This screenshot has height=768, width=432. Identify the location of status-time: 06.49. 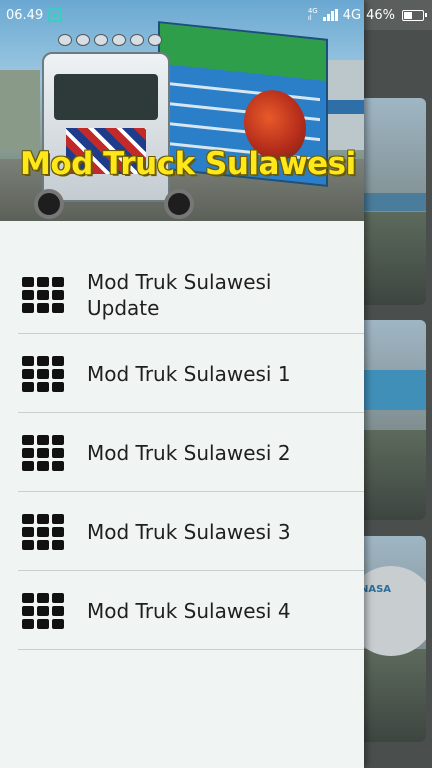
(25, 15).